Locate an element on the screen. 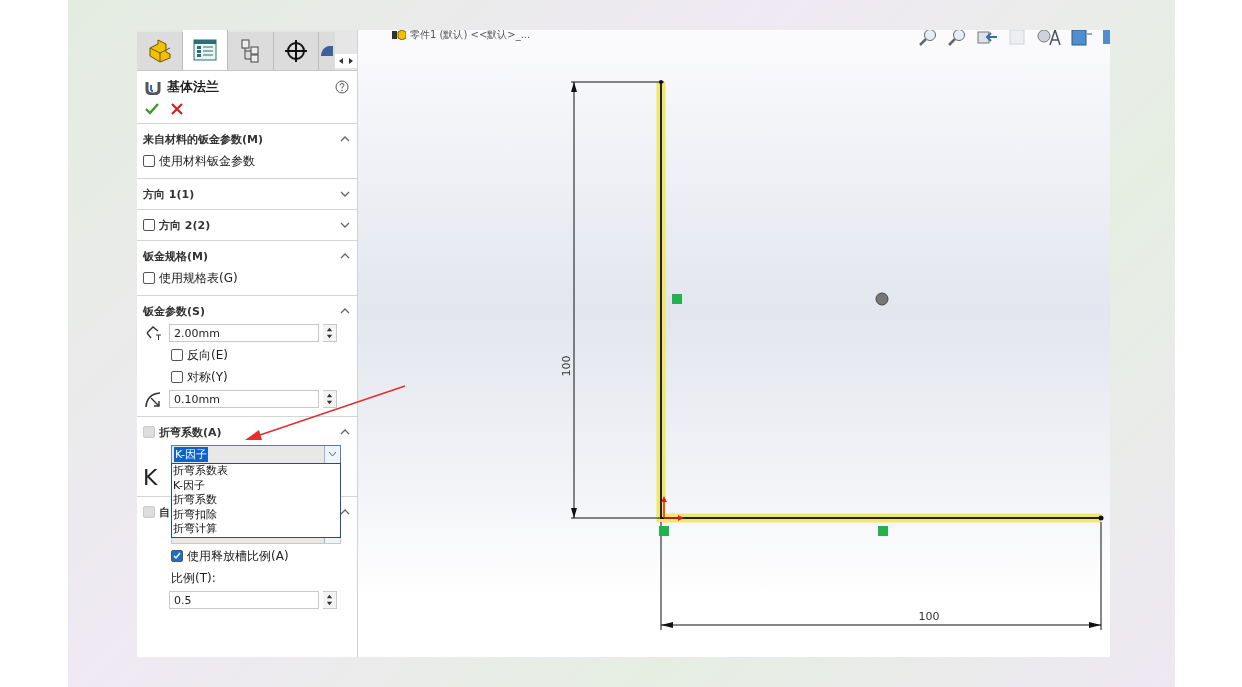 The width and height of the screenshot is (1242, 687). section-title: 钣金参数(S) is located at coordinates (174, 311).